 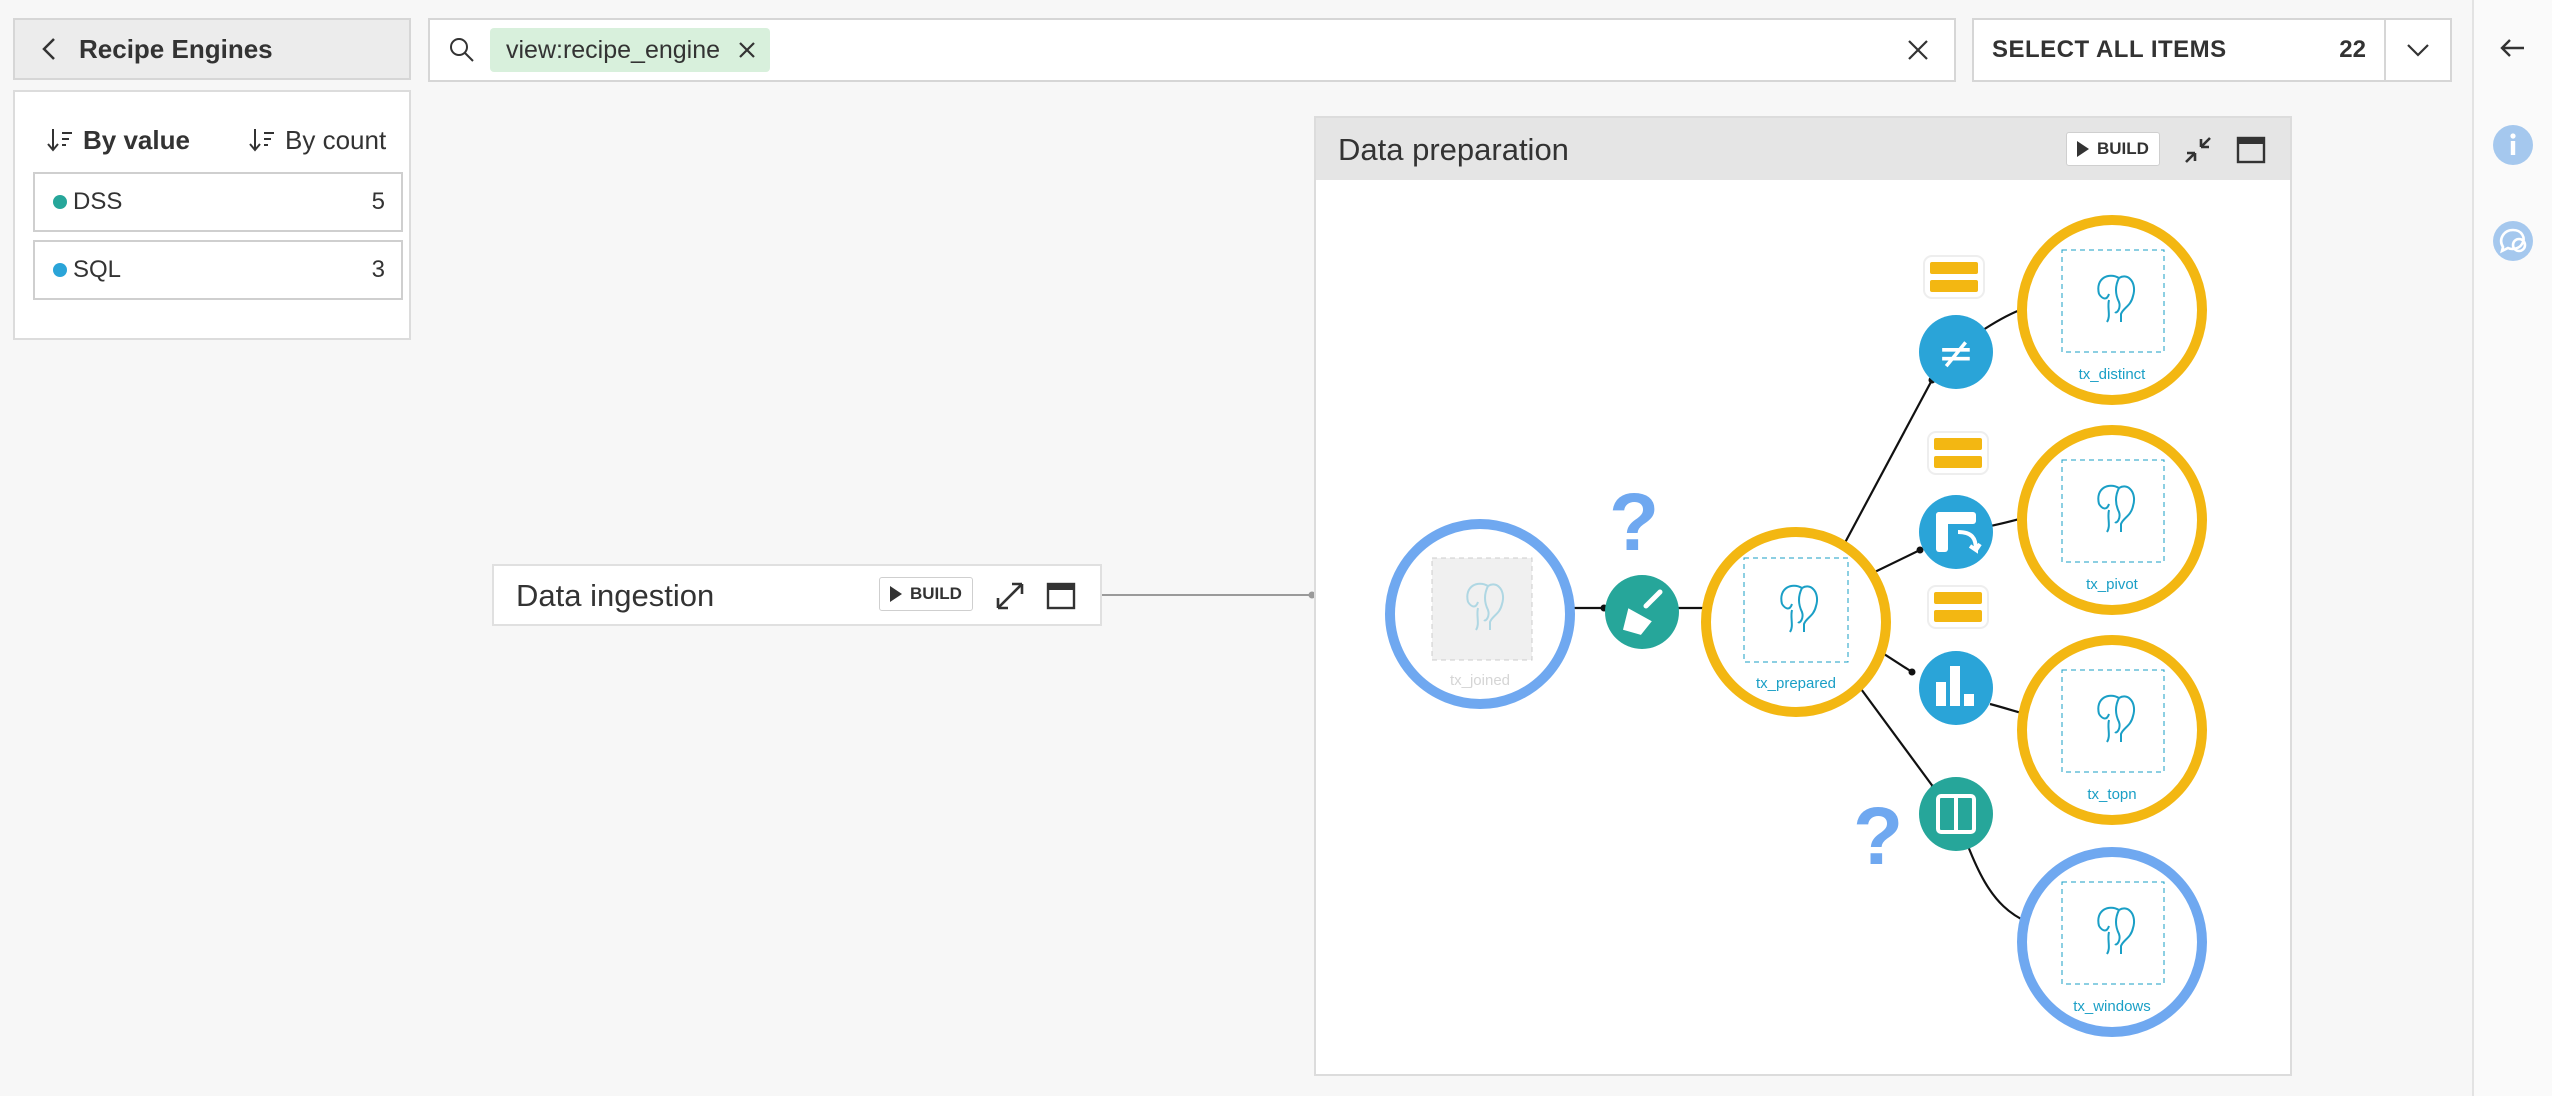 I want to click on chip-remove-icon, so click(x=747, y=50).